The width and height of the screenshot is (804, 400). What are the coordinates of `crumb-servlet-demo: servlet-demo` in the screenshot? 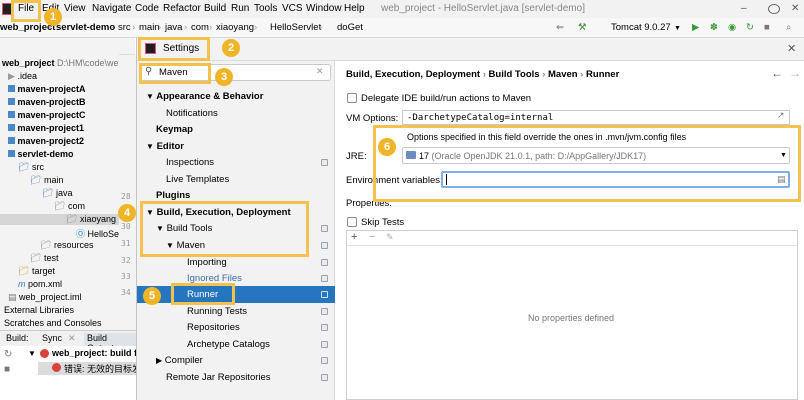 It's located at (85, 27).